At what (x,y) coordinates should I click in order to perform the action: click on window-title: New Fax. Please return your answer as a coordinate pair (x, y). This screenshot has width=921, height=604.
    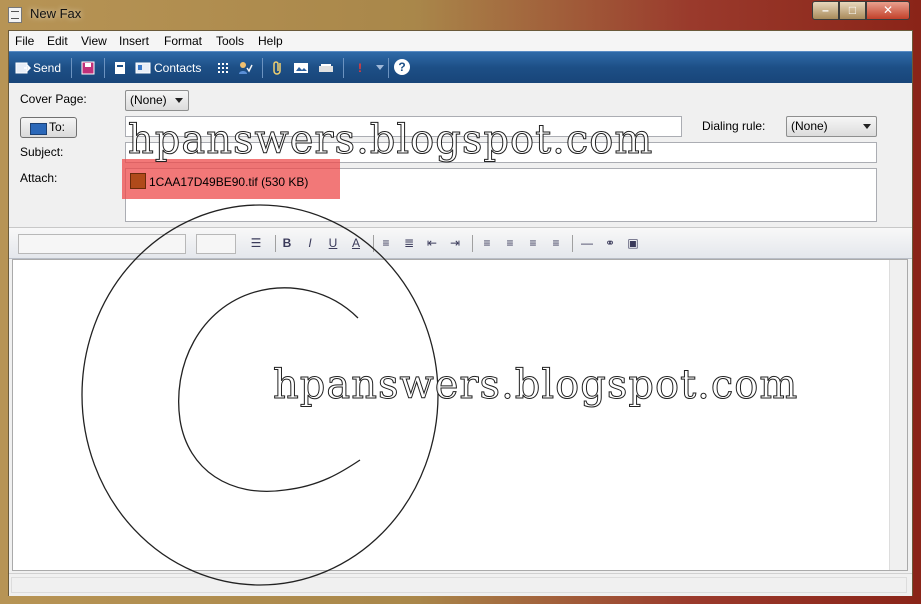
    Looking at the image, I should click on (56, 13).